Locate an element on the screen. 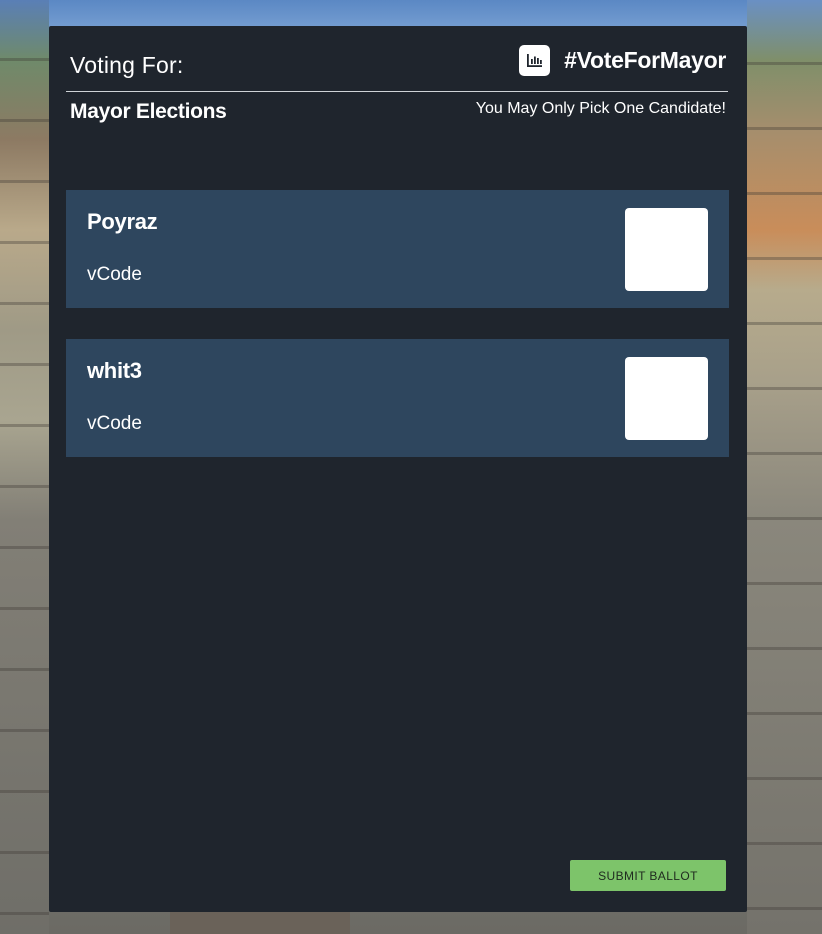  background-scene-left is located at coordinates (24, 467).